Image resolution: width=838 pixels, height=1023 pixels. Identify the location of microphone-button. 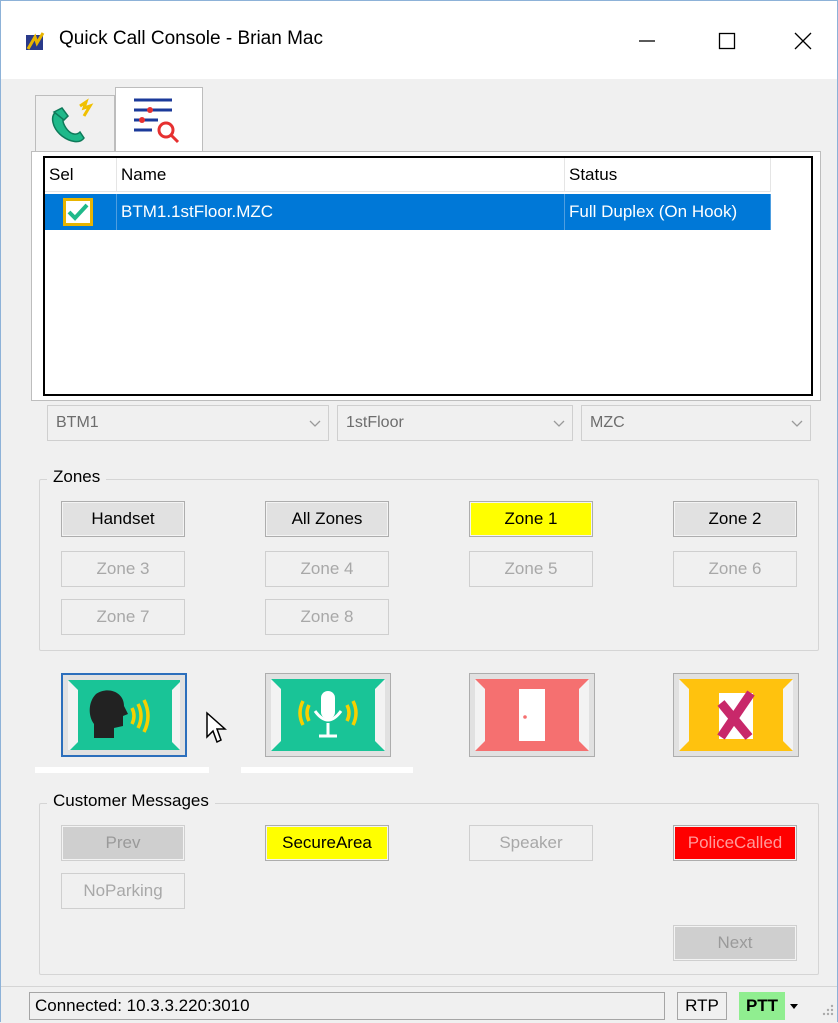
(328, 715).